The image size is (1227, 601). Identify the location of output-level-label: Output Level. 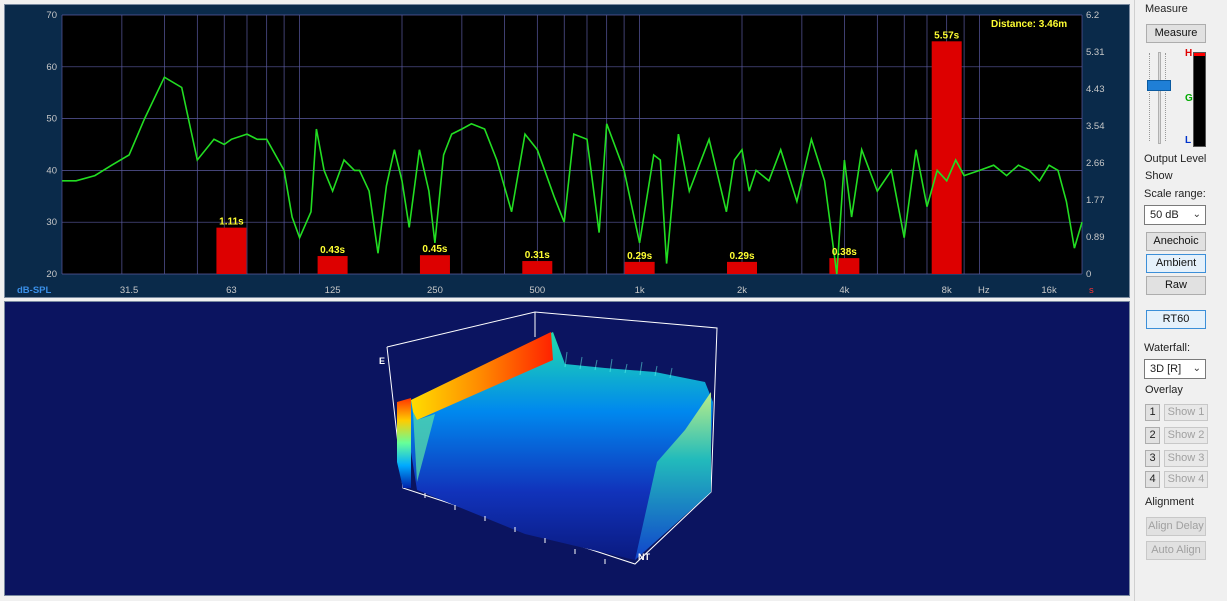
(1175, 159).